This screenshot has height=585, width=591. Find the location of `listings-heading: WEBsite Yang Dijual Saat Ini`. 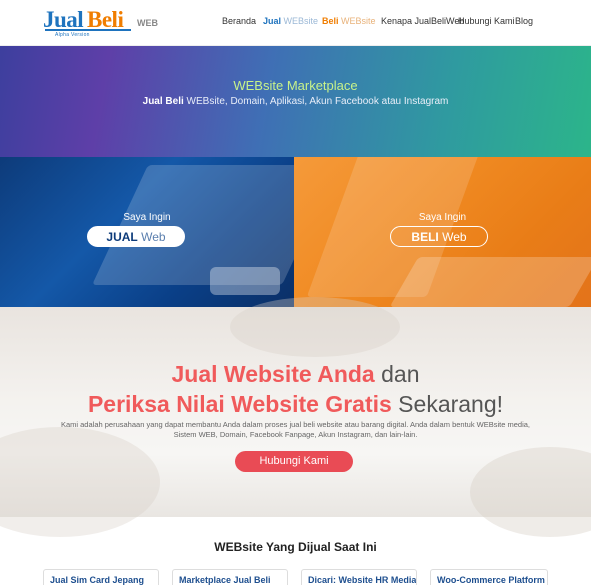

listings-heading: WEBsite Yang Dijual Saat Ini is located at coordinates (295, 547).